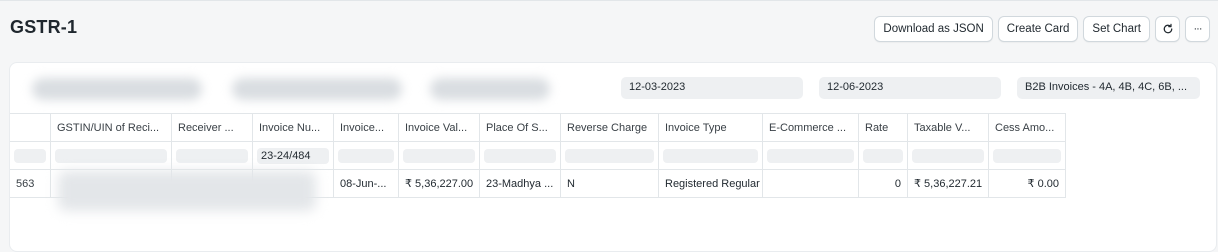 The width and height of the screenshot is (1218, 252). What do you see at coordinates (910, 88) in the screenshot?
I see `to-date-field: 12-06-2023` at bounding box center [910, 88].